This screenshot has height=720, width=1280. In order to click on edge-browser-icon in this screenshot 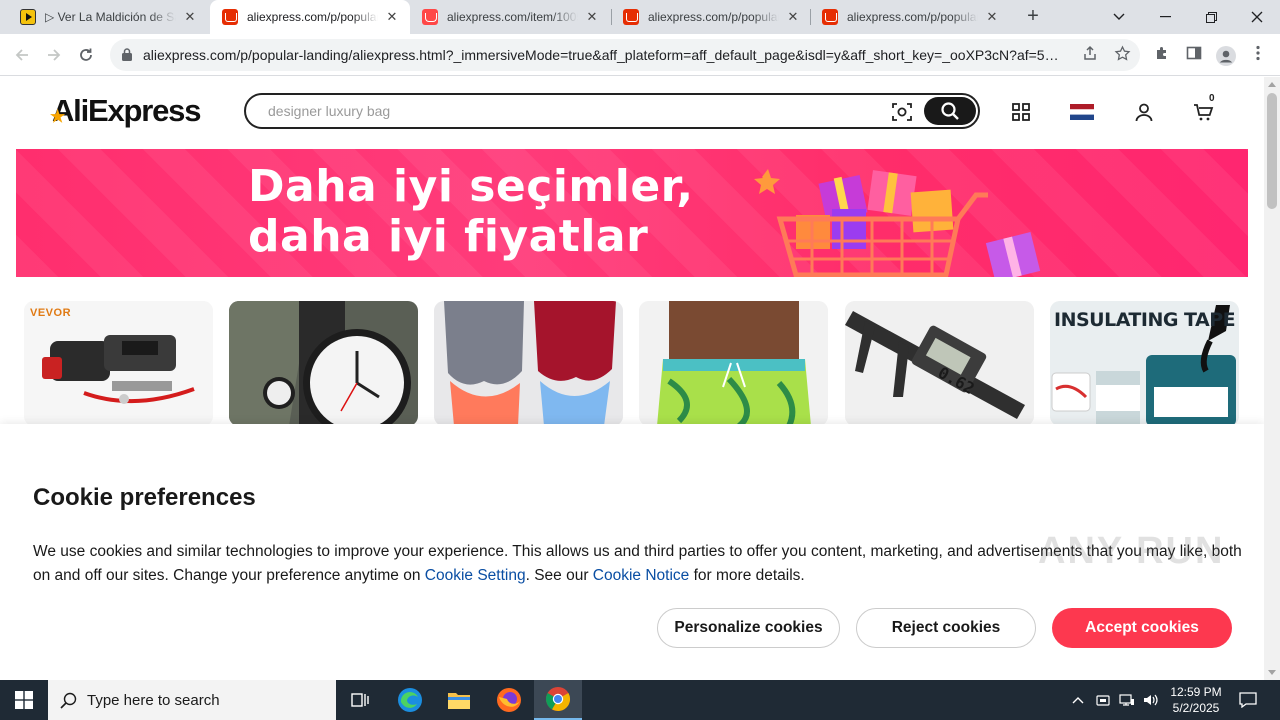, I will do `click(410, 700)`.